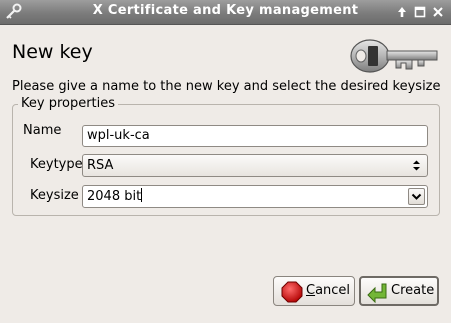 This screenshot has width=451, height=323. Describe the element at coordinates (118, 135) in the screenshot. I see `name-input-value: wpl-uk-ca` at that location.